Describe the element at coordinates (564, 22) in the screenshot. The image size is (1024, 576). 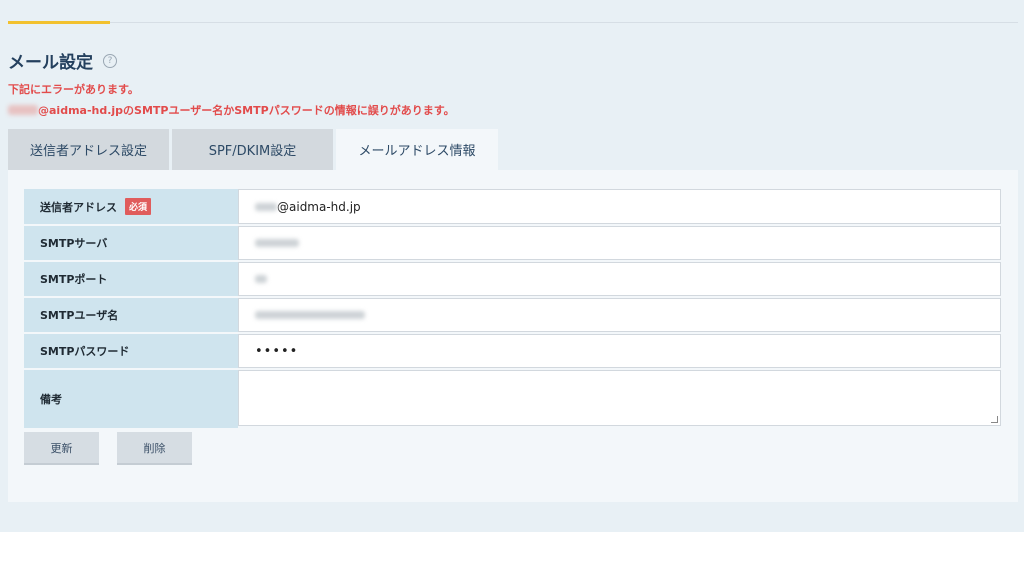
I see `section-divider` at that location.